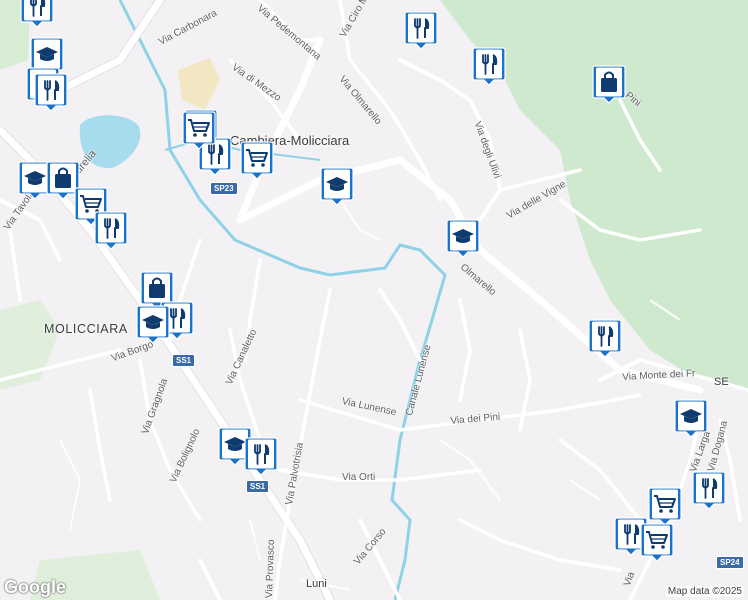 This screenshot has width=748, height=600. What do you see at coordinates (86, 329) in the screenshot?
I see `place-label-molicciara: MOLICCIARA` at bounding box center [86, 329].